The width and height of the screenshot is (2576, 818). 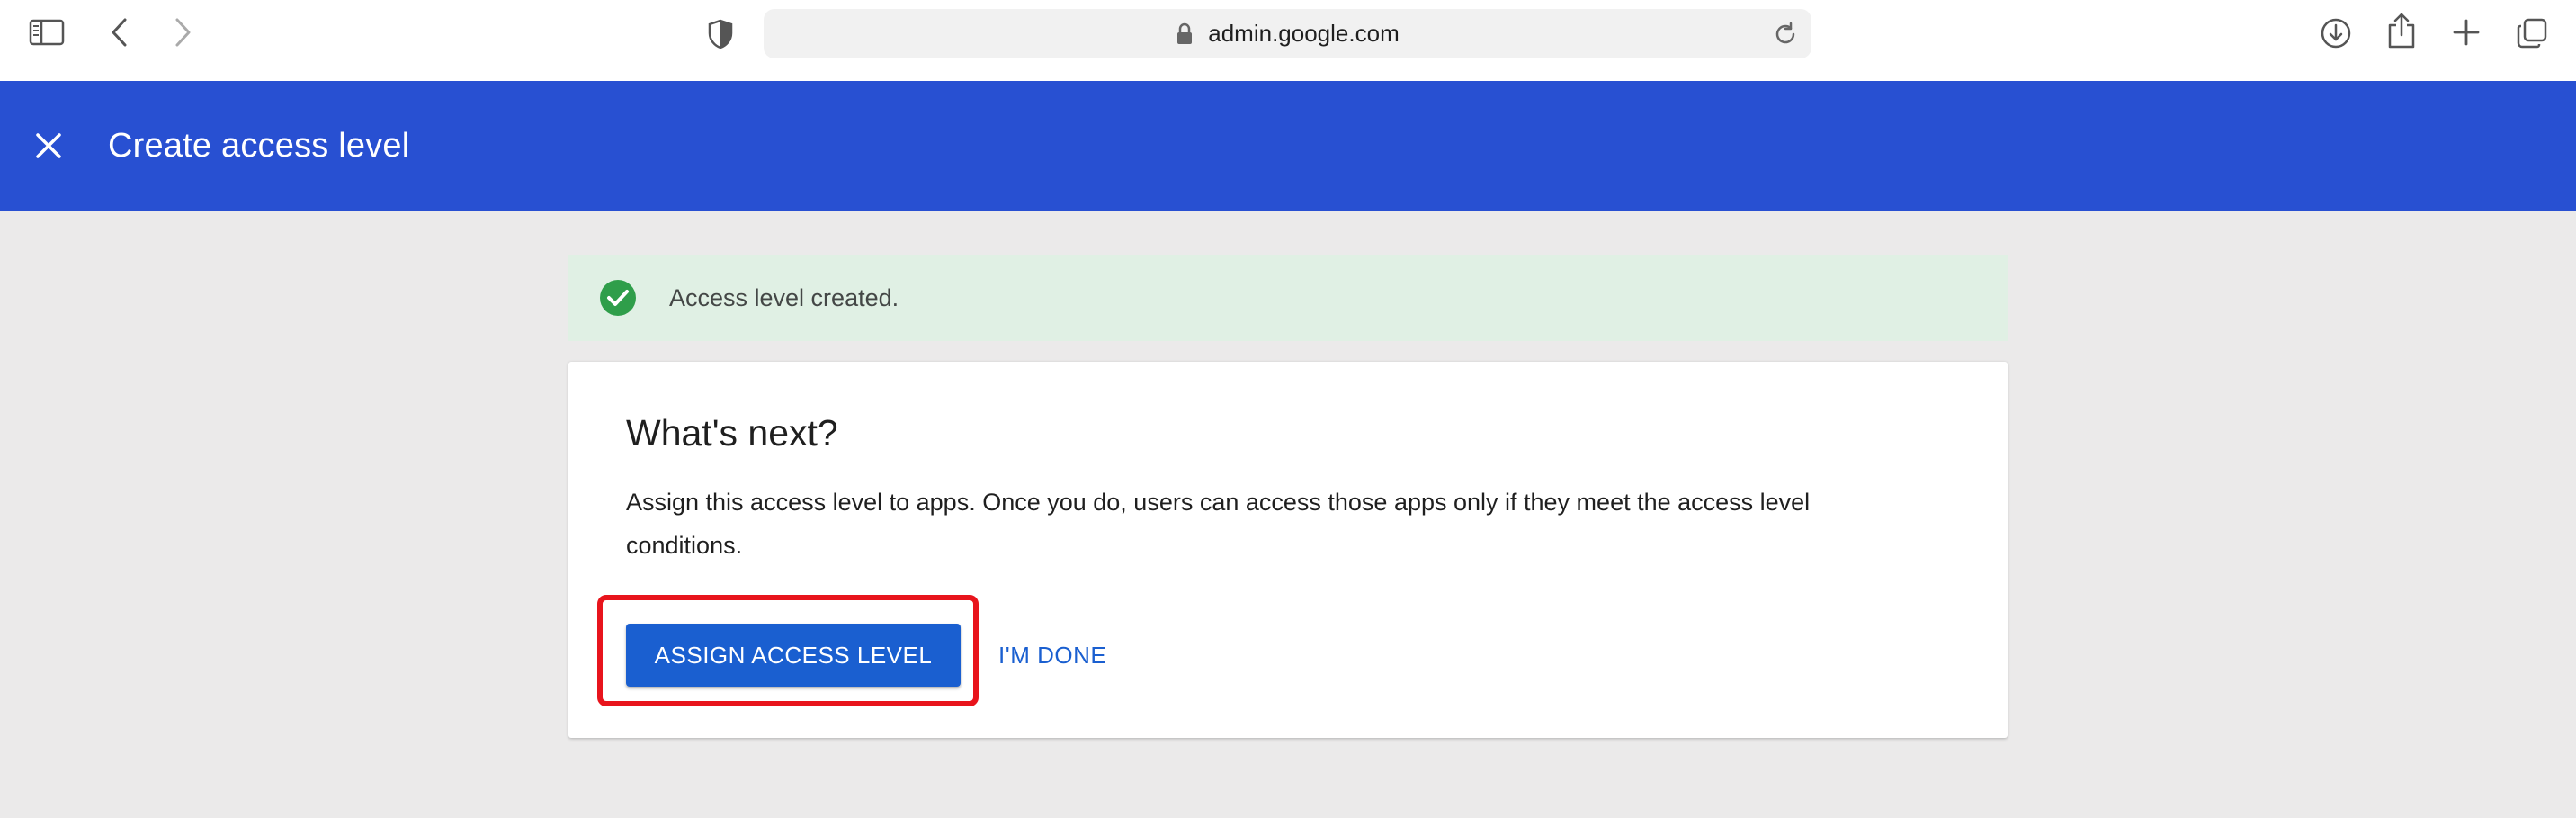 What do you see at coordinates (1785, 34) in the screenshot?
I see `reload-icon` at bounding box center [1785, 34].